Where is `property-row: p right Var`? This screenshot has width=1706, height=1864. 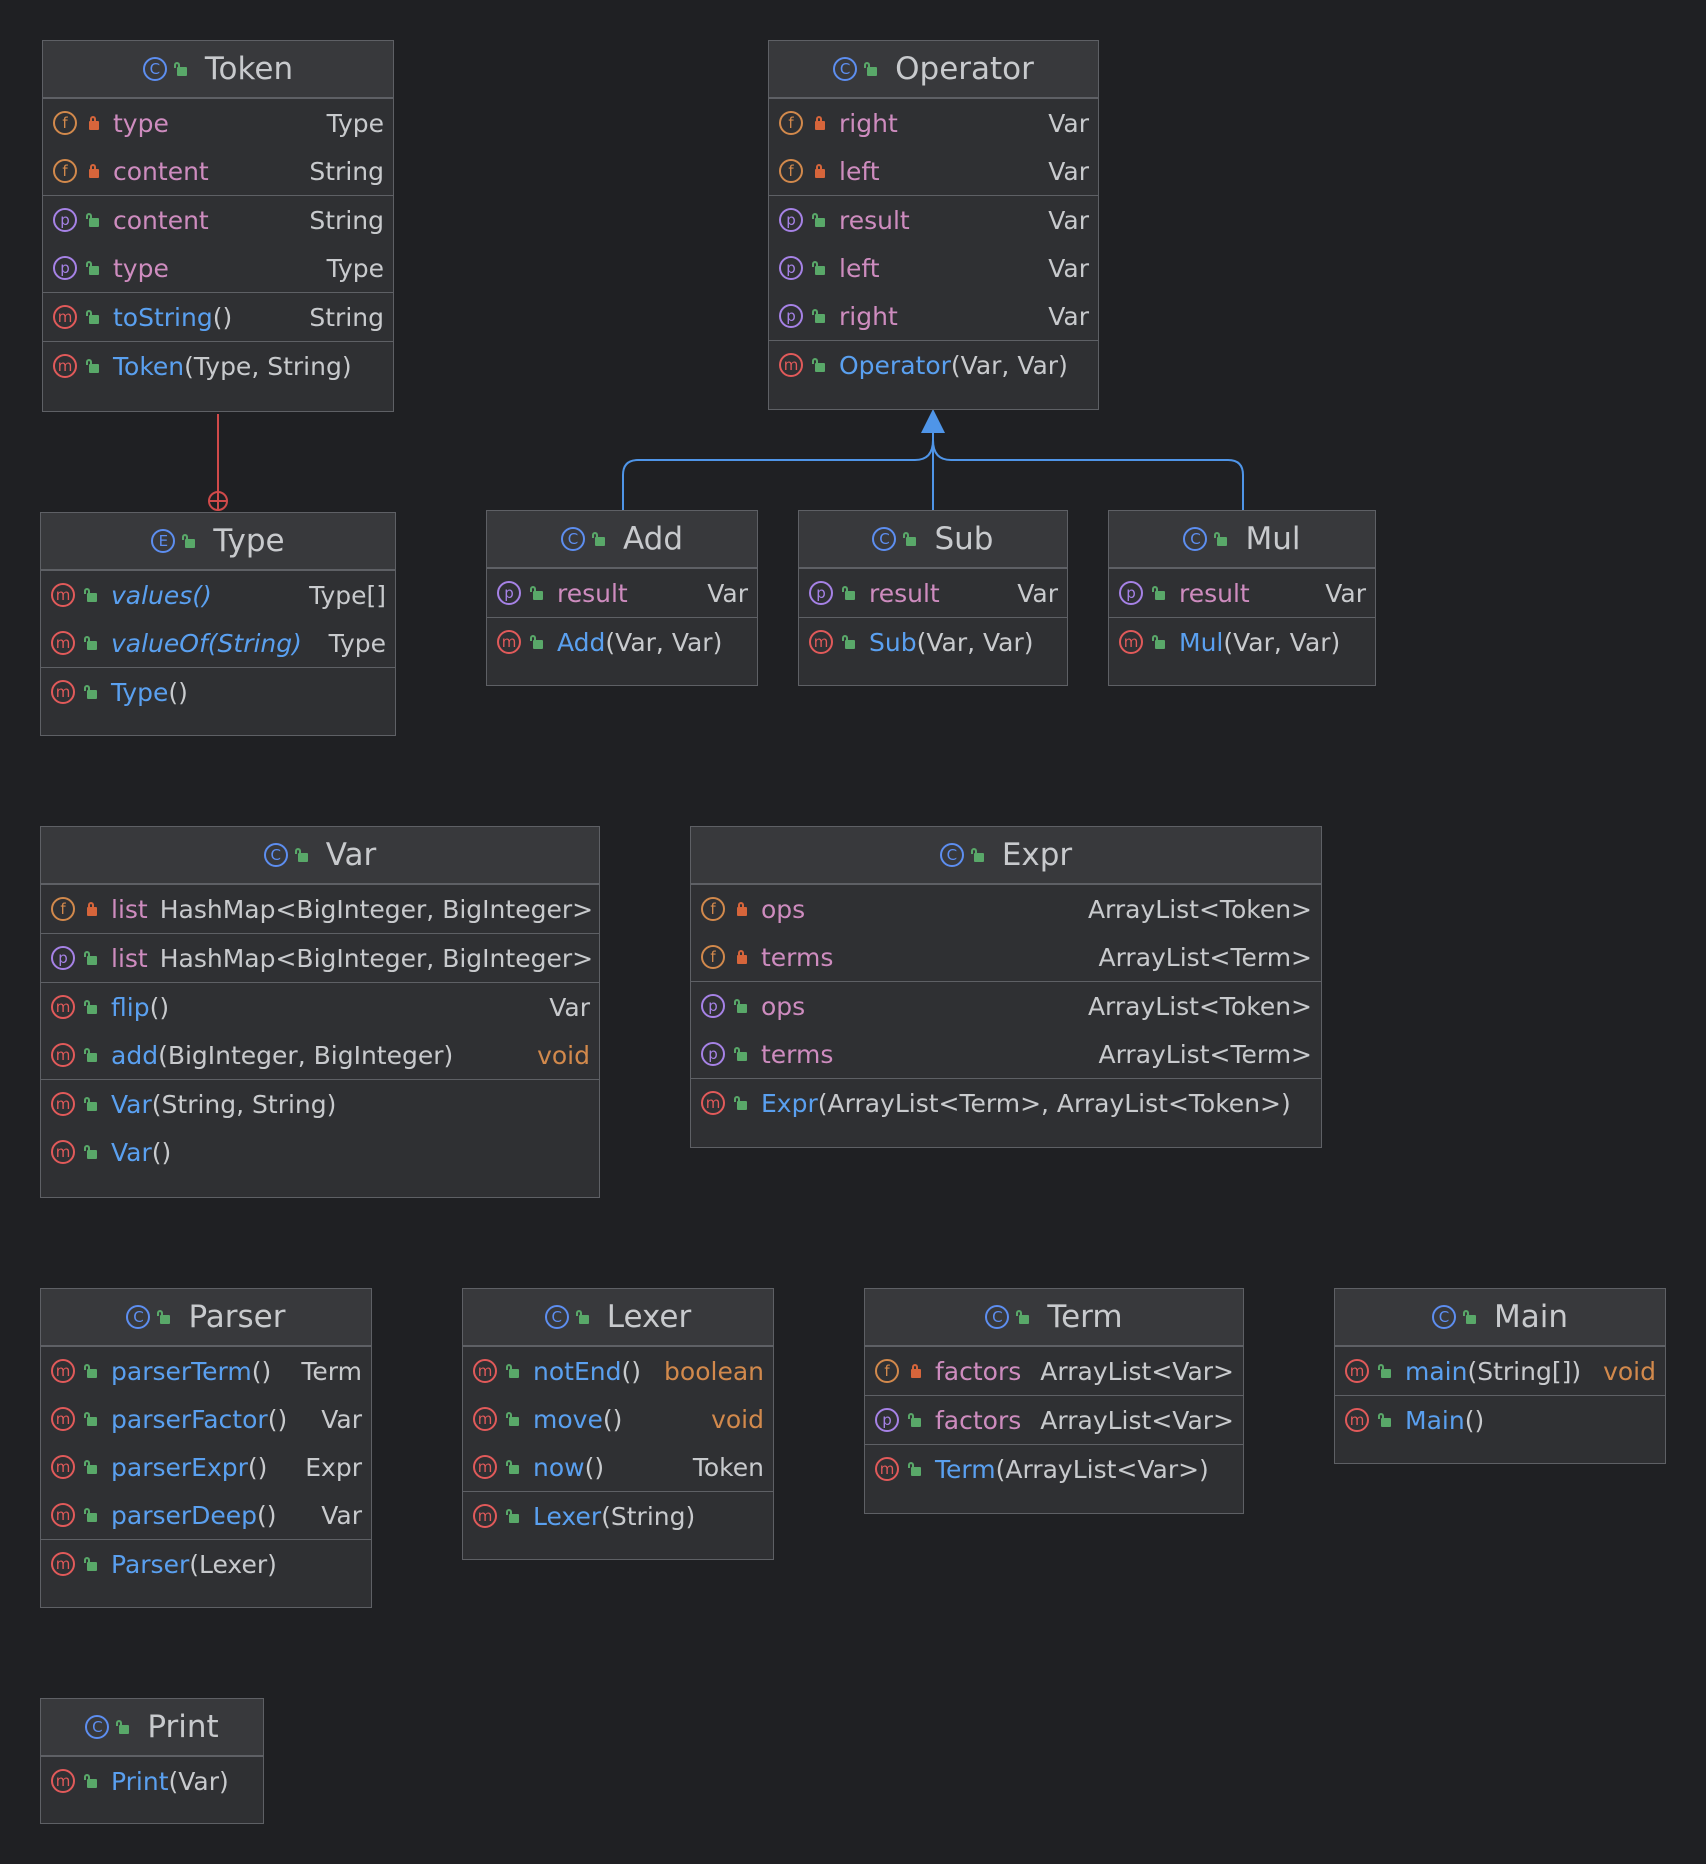 property-row: p right Var is located at coordinates (933, 316).